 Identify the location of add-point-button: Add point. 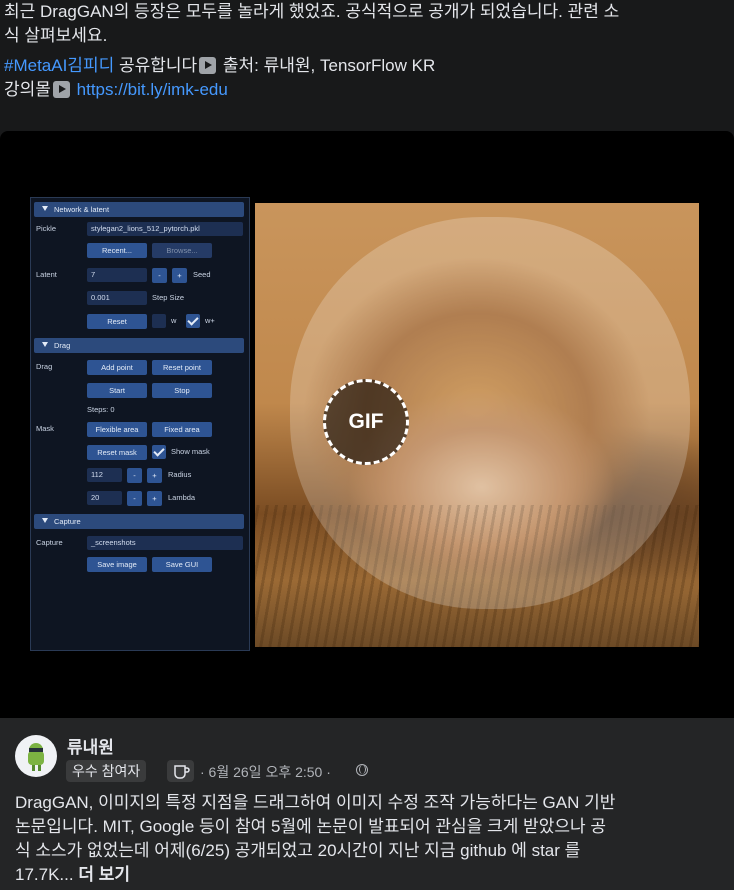
(117, 367).